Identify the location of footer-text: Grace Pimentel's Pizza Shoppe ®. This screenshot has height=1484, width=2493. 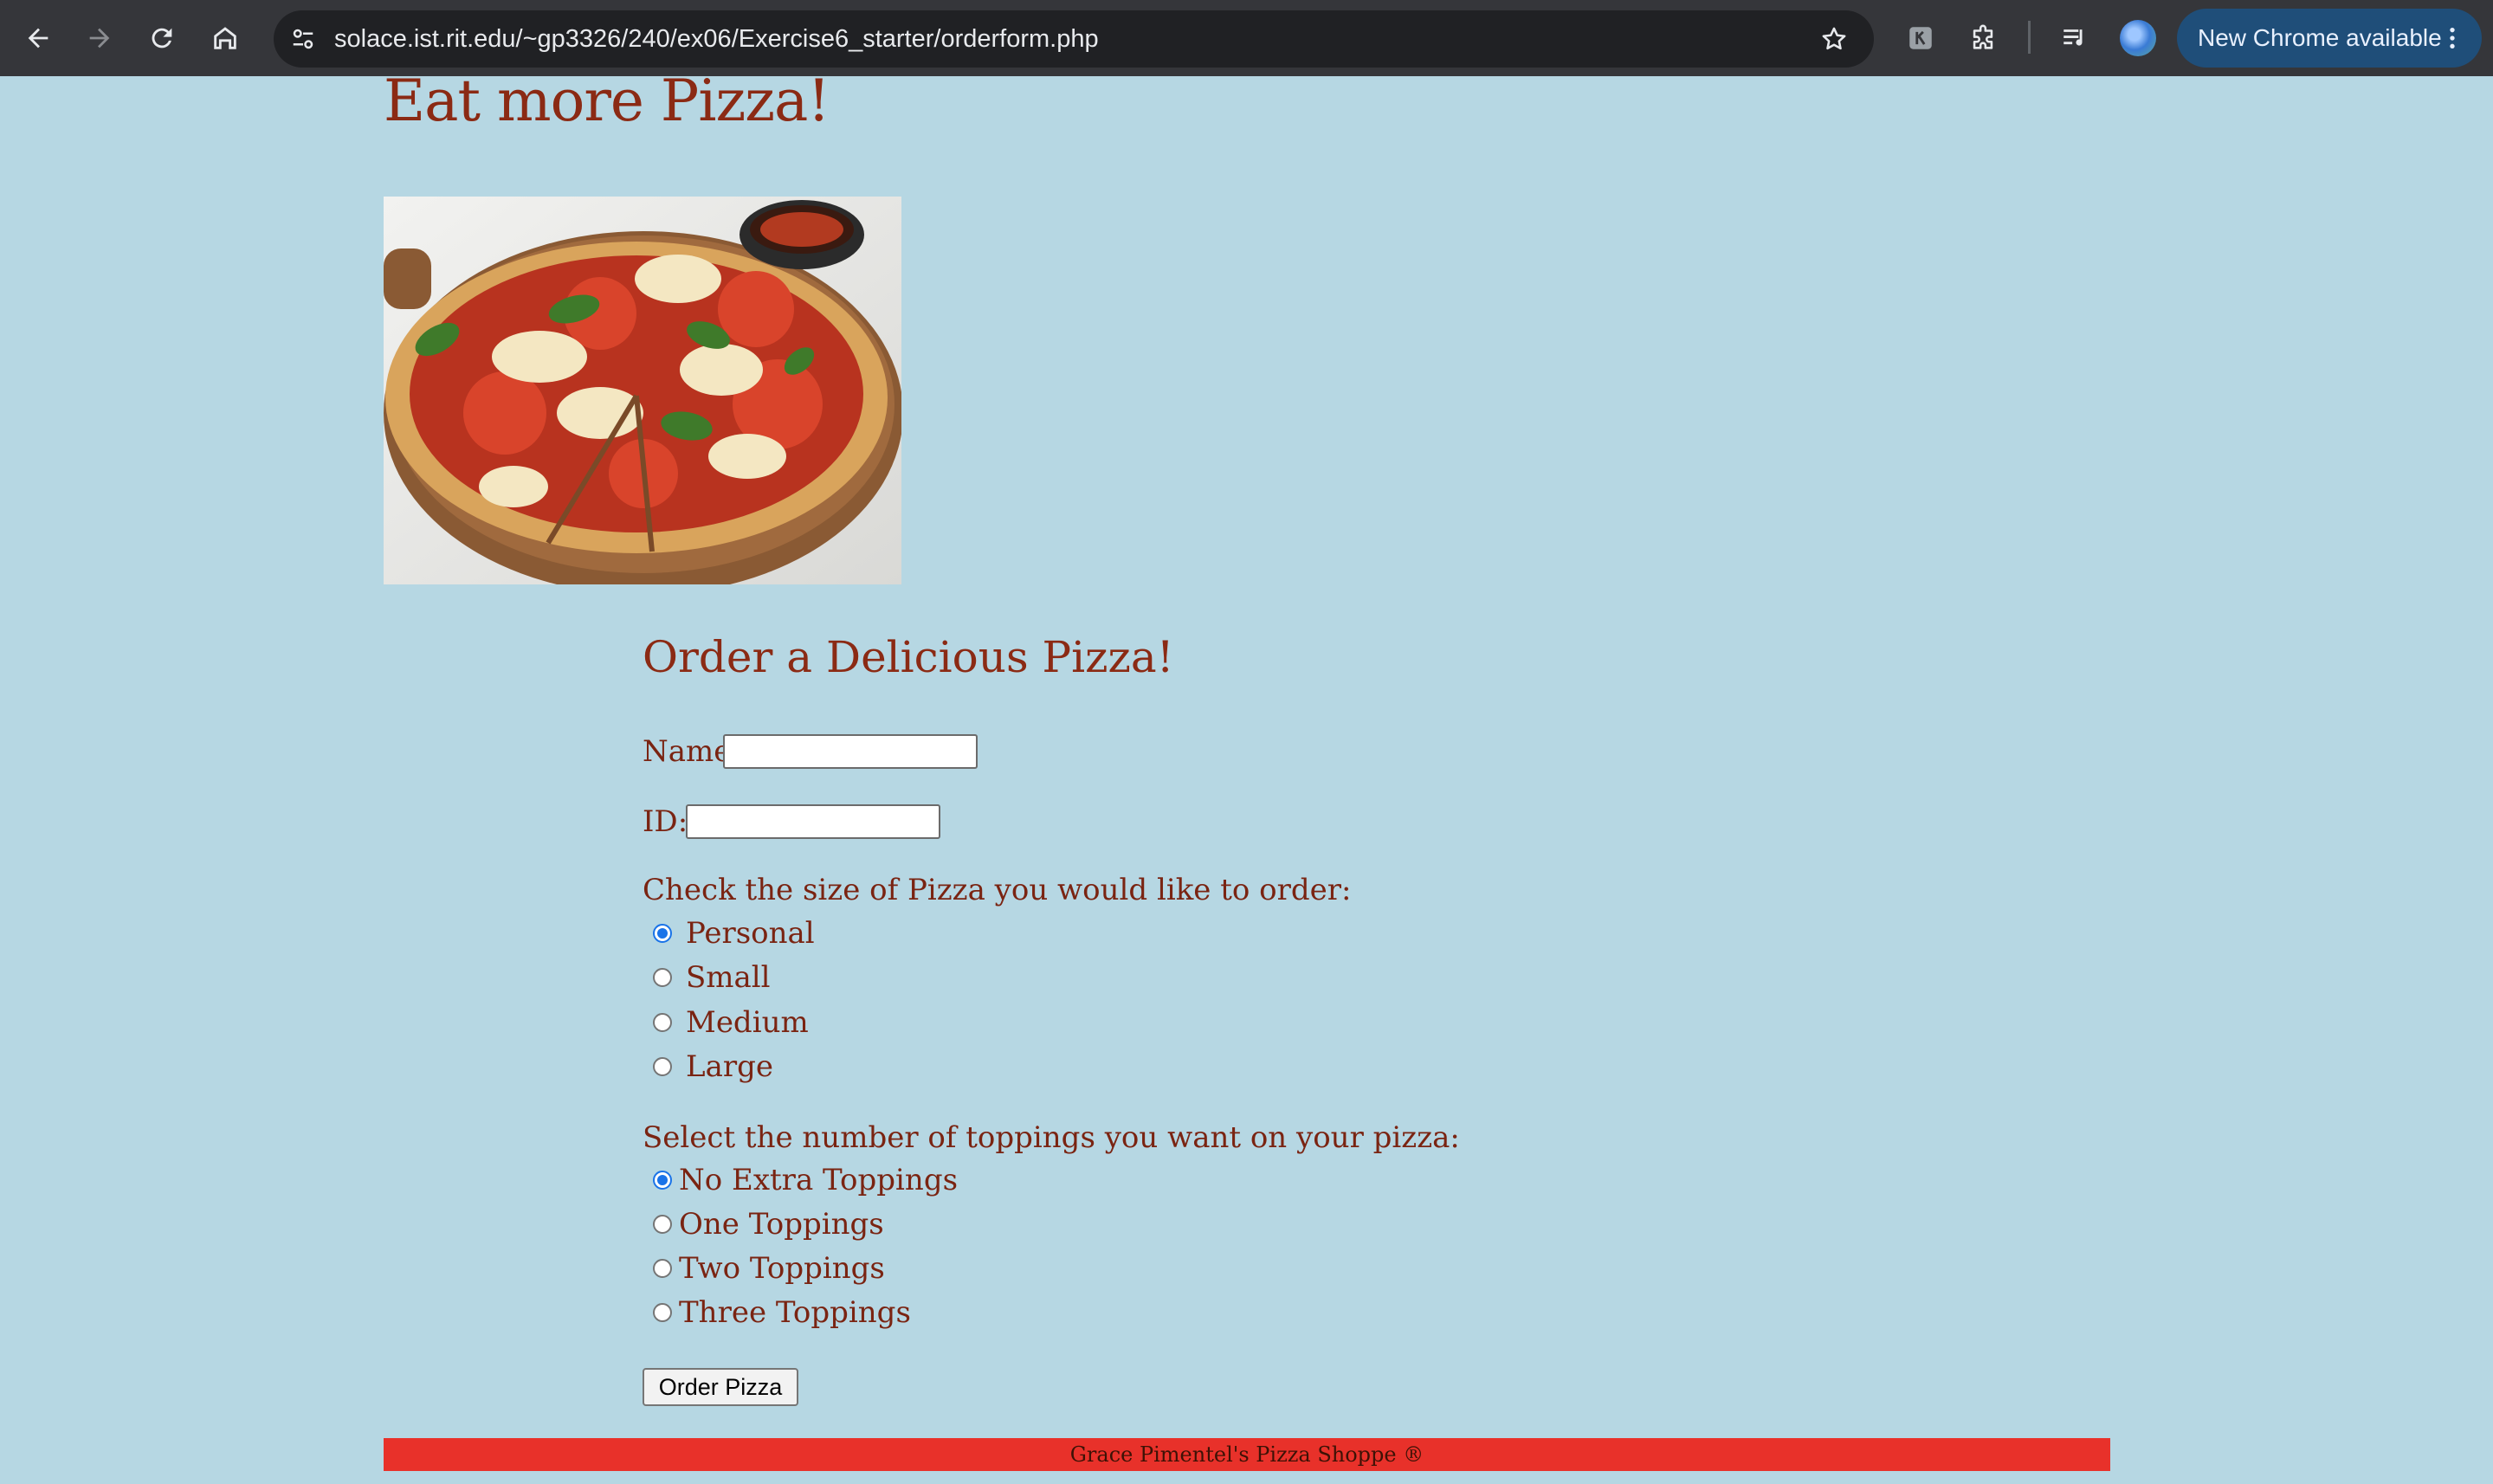
(1247, 1454).